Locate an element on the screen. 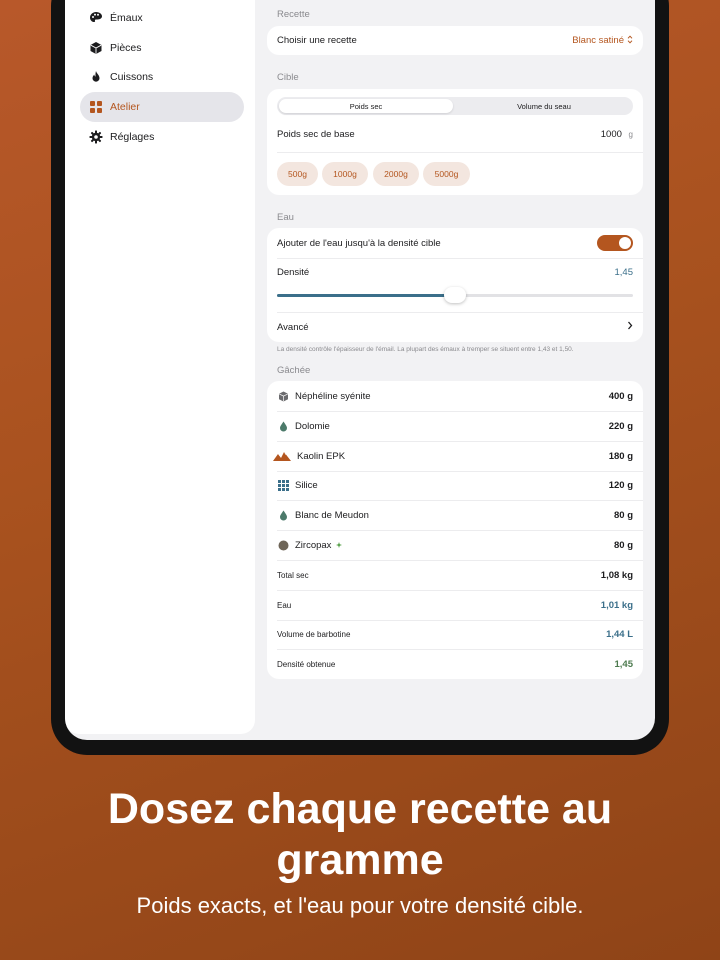 This screenshot has width=720, height=960. base-weight-field: 1000 g is located at coordinates (617, 134).